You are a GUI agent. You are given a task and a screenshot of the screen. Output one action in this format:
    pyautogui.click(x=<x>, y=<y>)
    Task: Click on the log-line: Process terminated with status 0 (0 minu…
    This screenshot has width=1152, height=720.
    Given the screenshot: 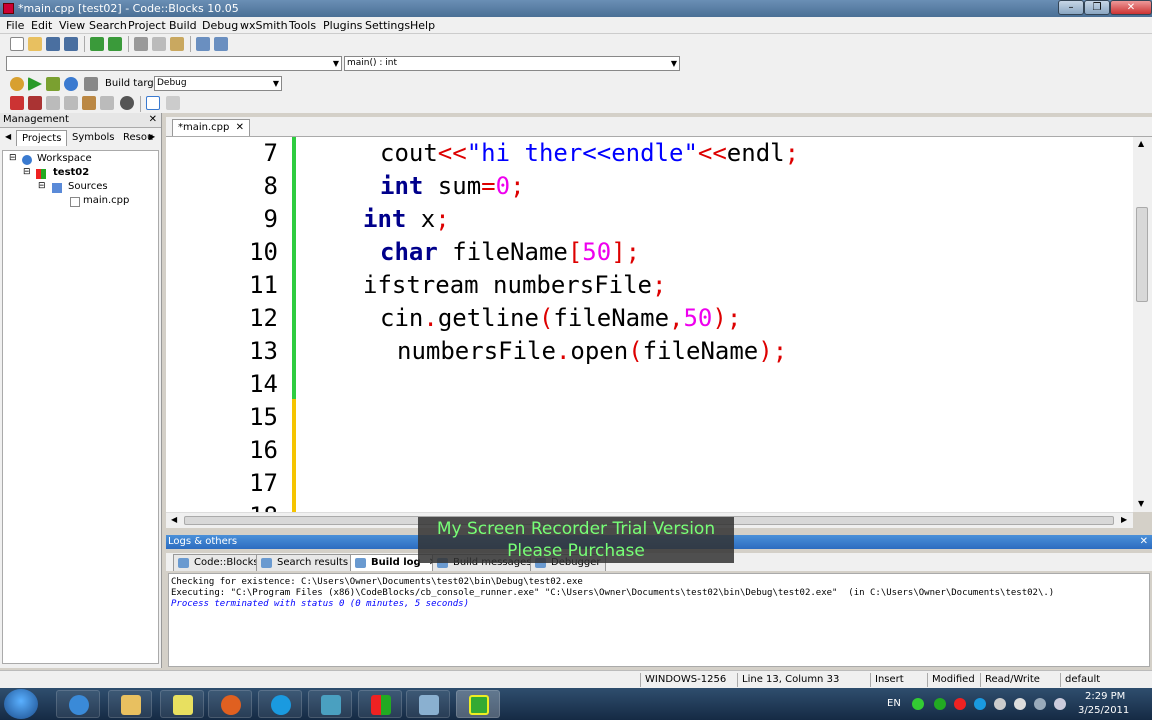 What is the action you would take?
    pyautogui.click(x=320, y=604)
    